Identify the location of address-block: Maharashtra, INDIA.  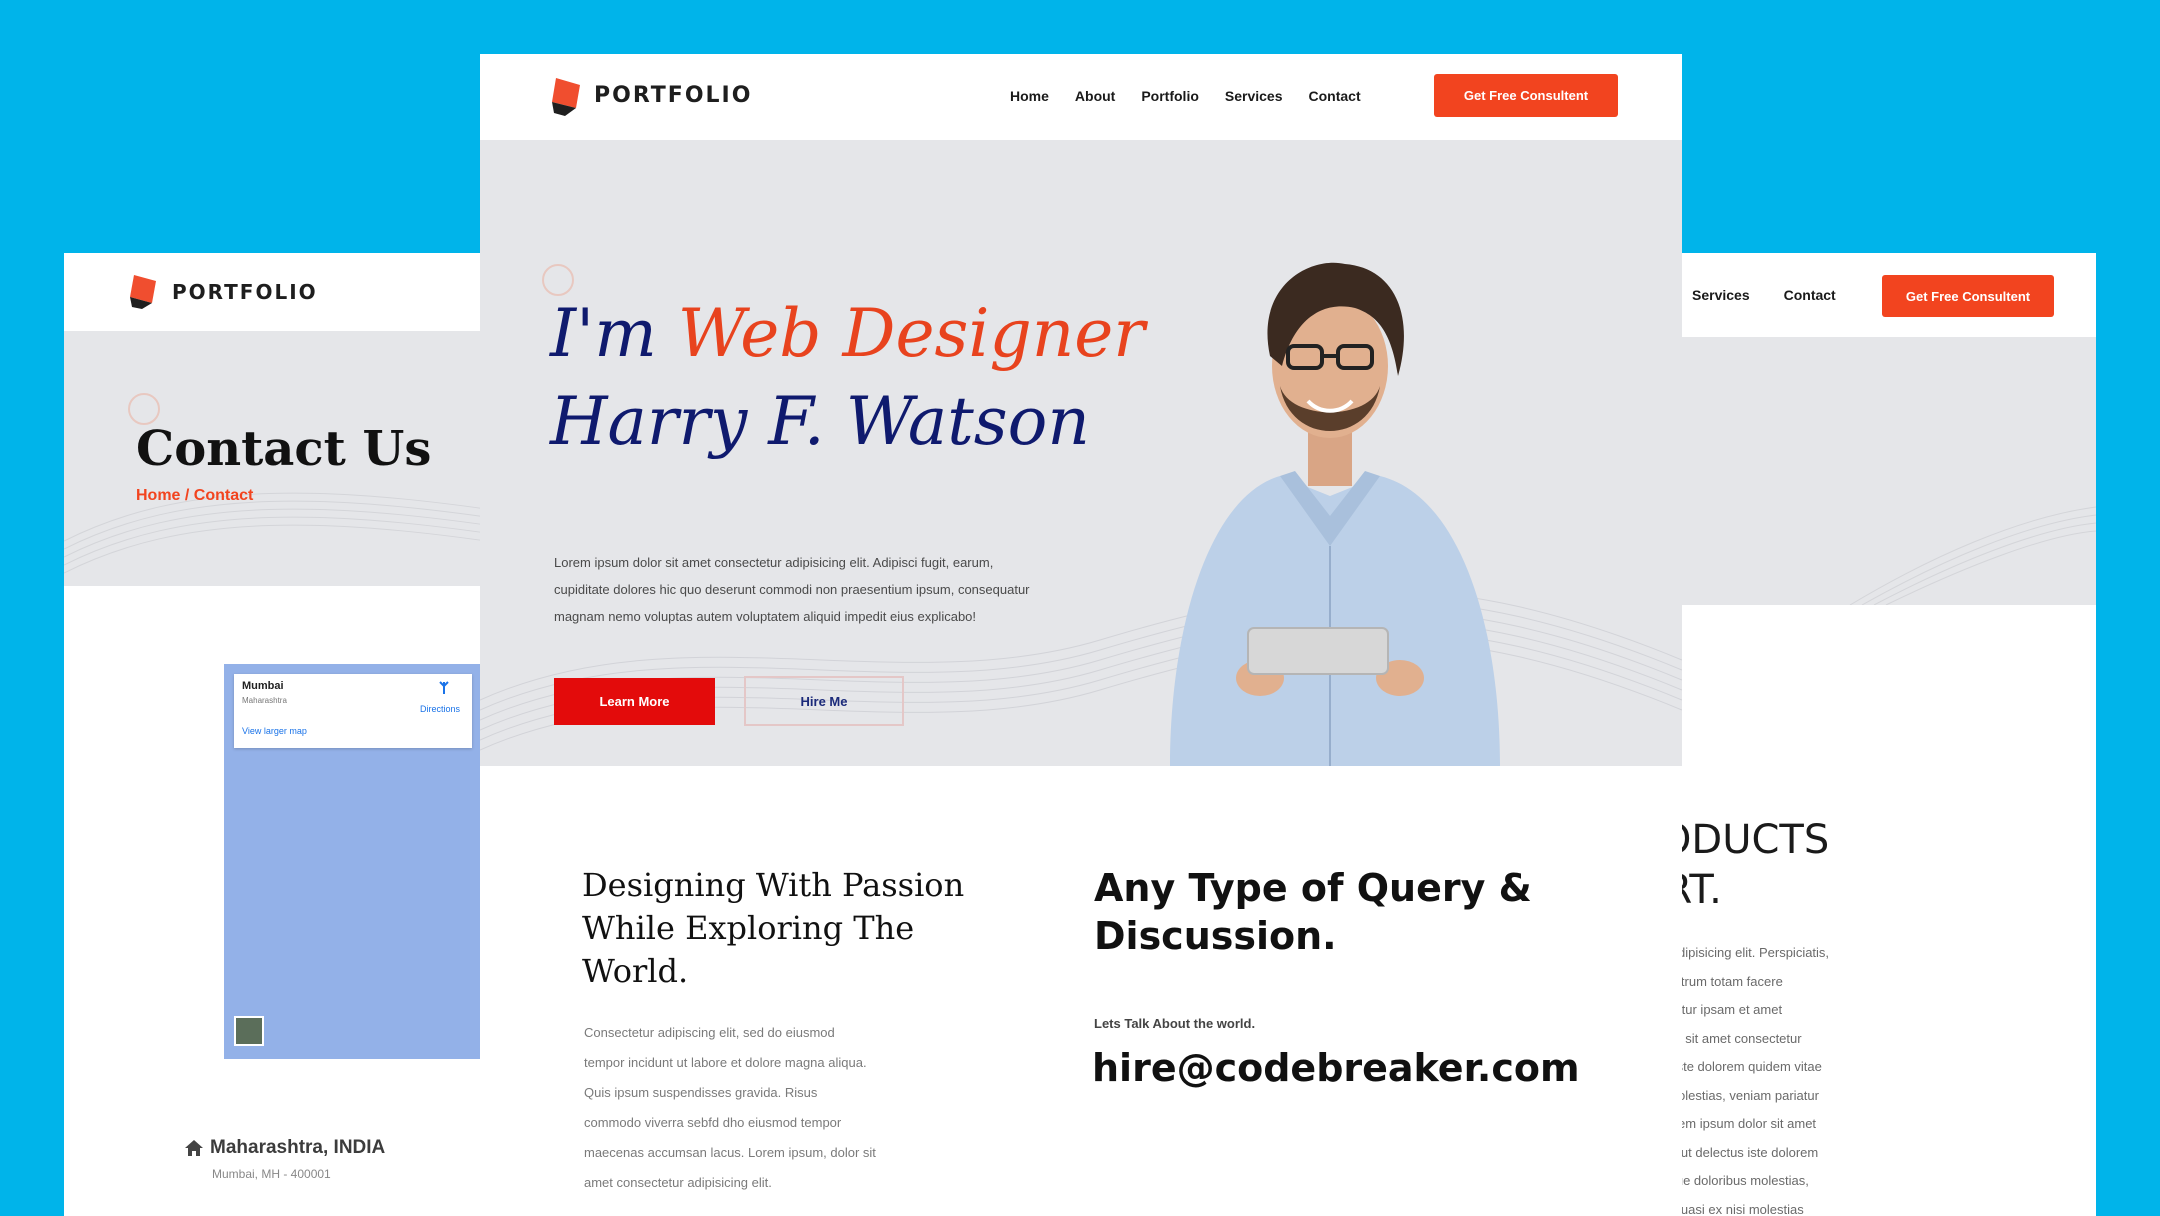
(284, 1148).